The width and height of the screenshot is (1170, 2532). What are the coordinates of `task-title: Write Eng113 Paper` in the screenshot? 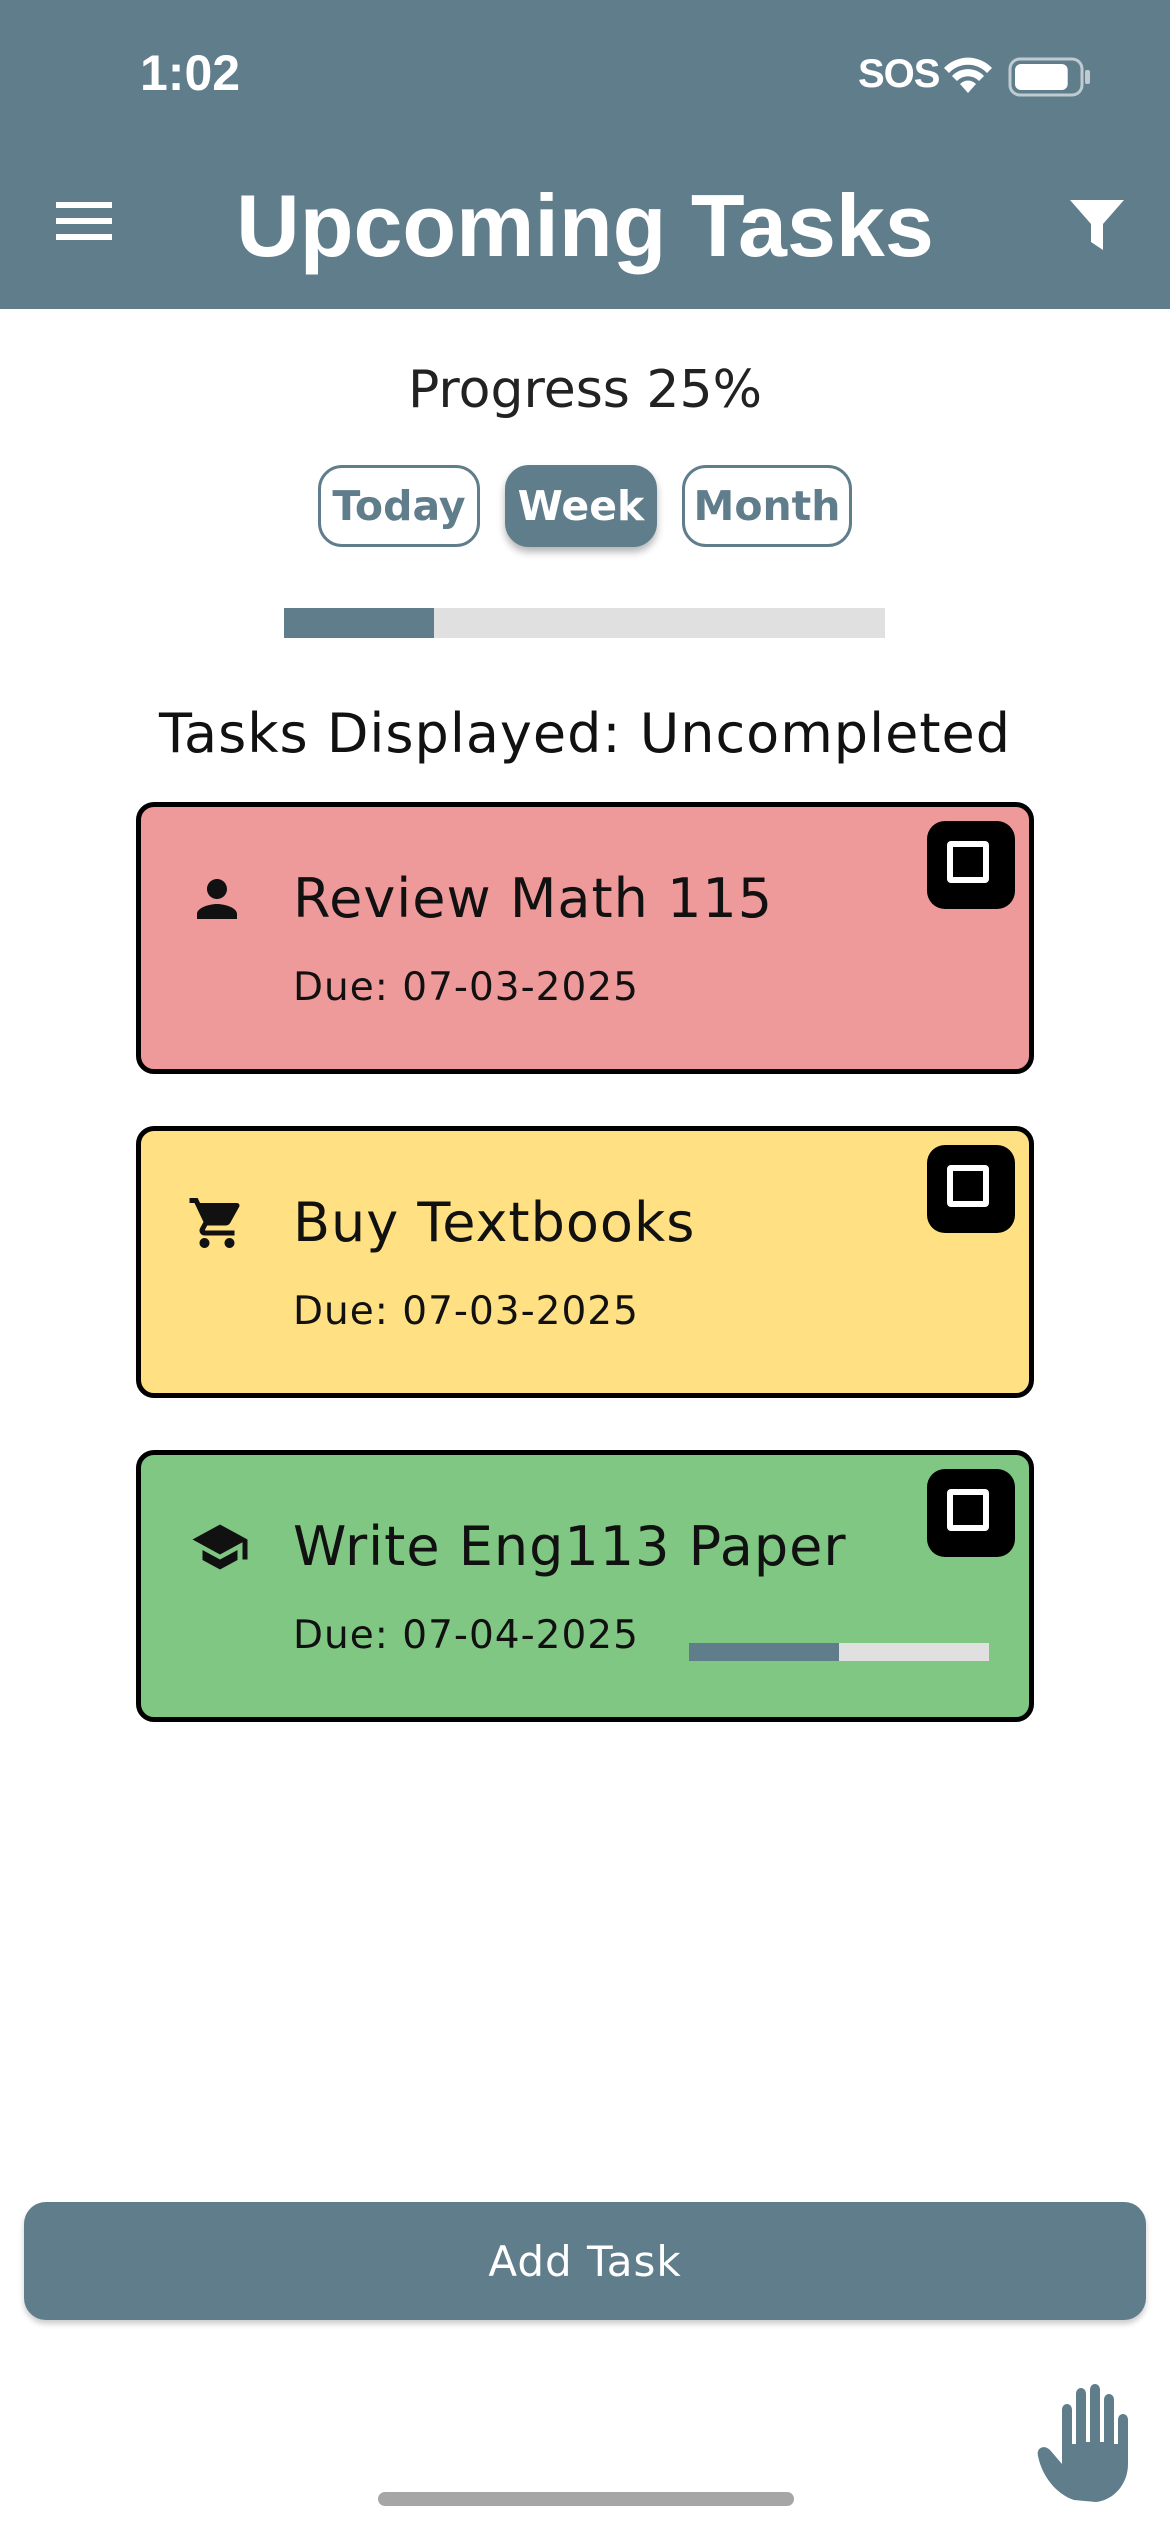 It's located at (570, 1546).